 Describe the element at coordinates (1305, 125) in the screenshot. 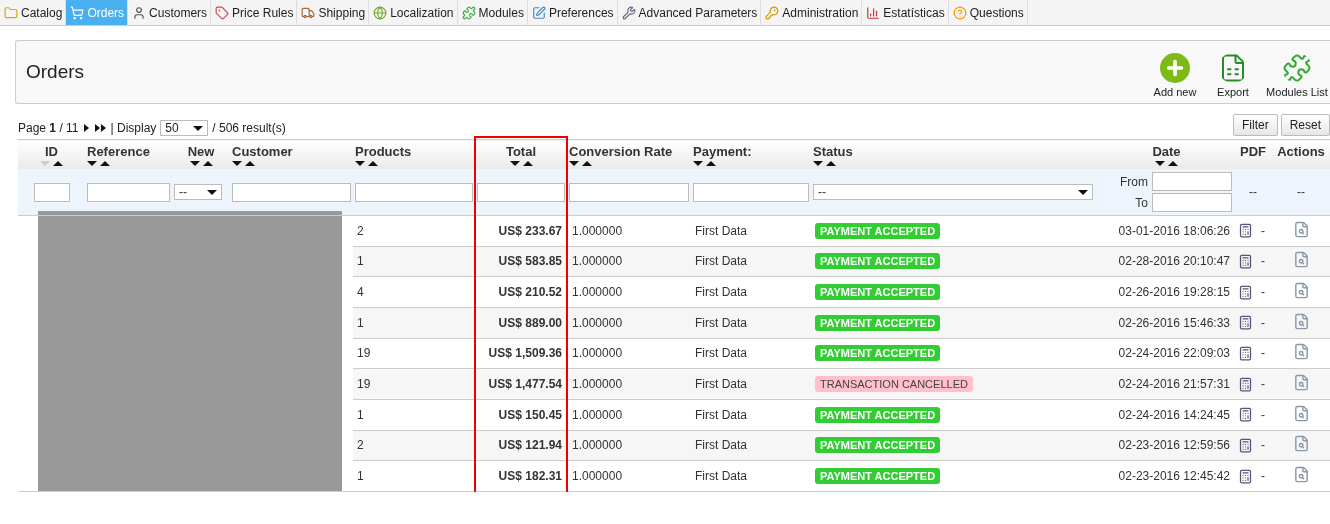

I see `filter-button: Reset` at that location.